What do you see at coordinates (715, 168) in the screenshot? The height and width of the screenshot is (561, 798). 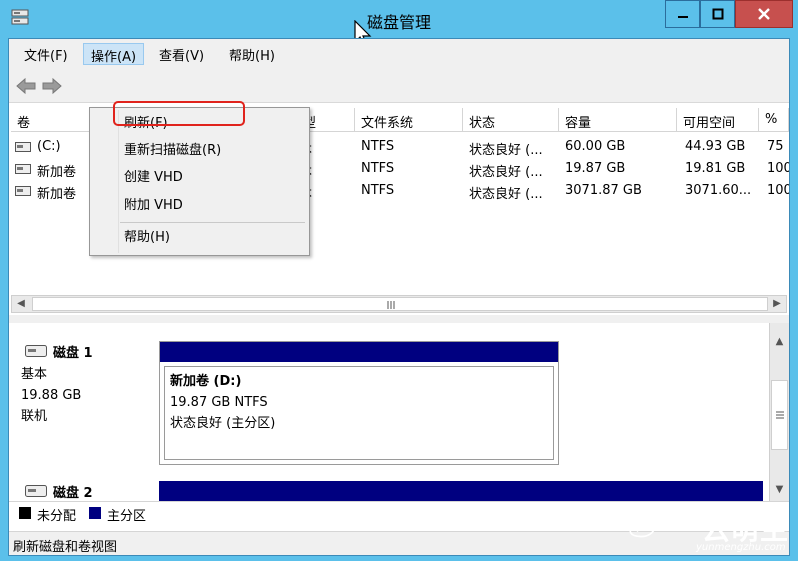 I see `cell-free-space: 19.81 GB` at bounding box center [715, 168].